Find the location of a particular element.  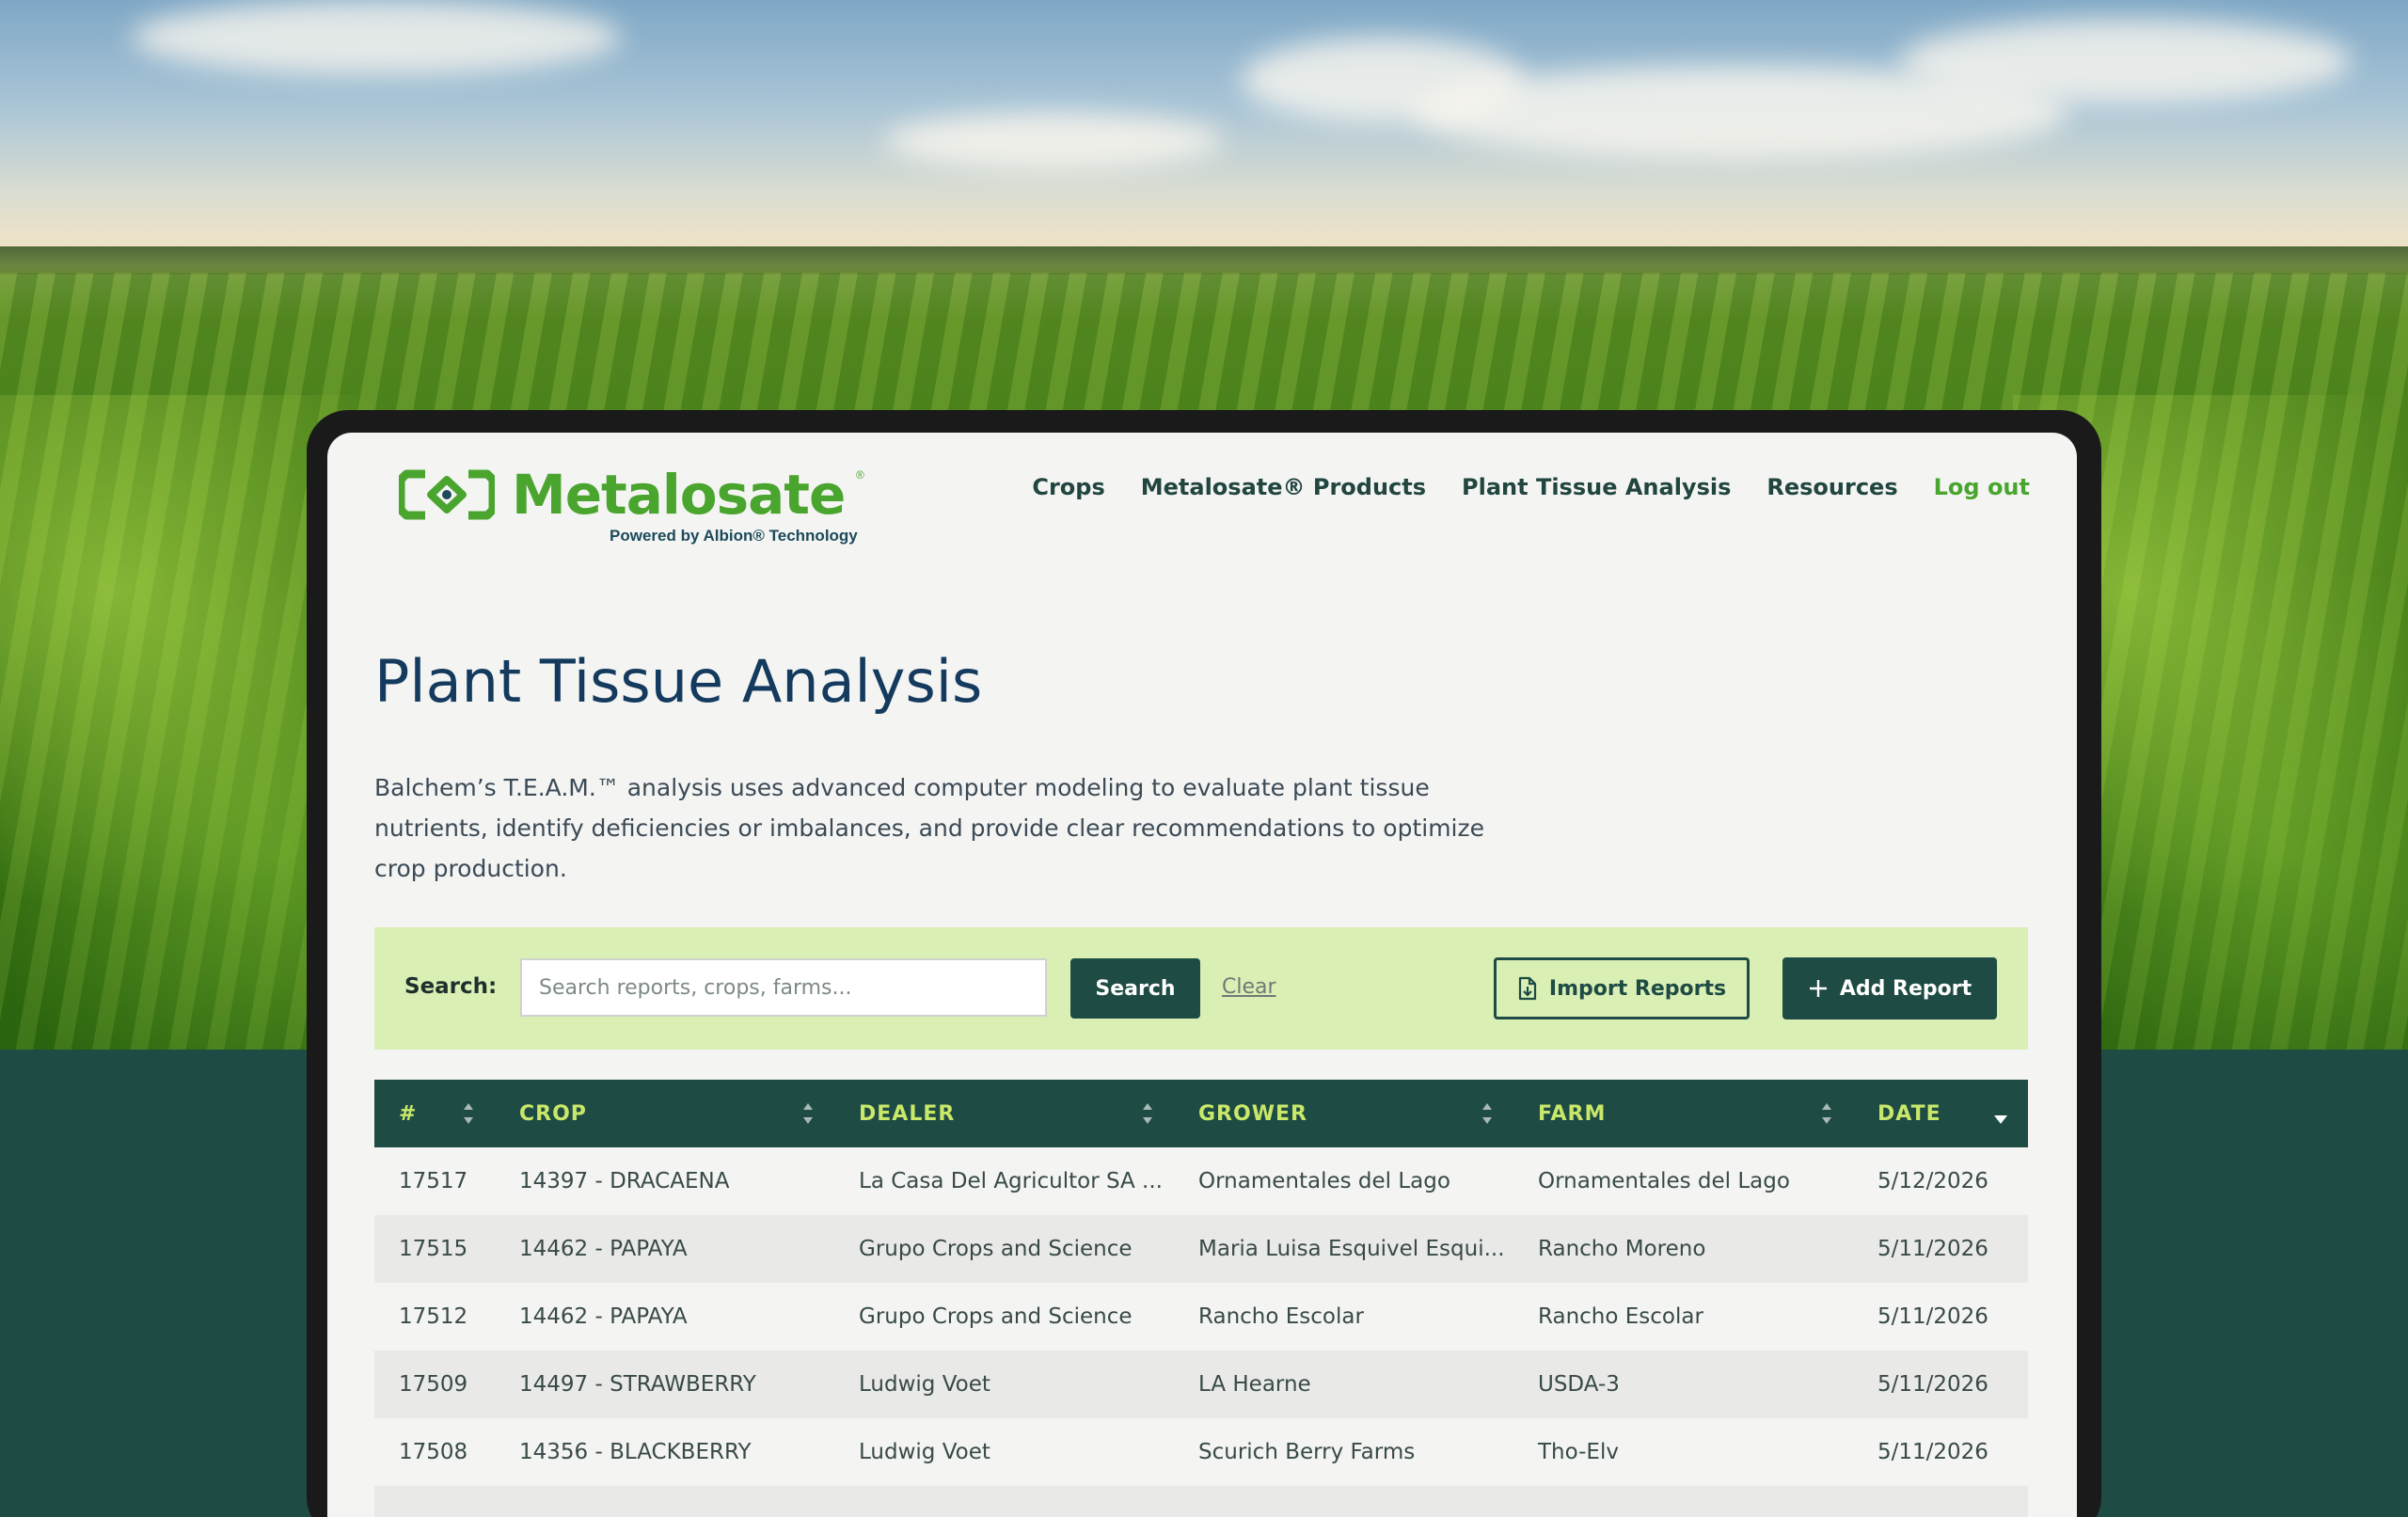

metalosate-logo-icon is located at coordinates (447, 494).